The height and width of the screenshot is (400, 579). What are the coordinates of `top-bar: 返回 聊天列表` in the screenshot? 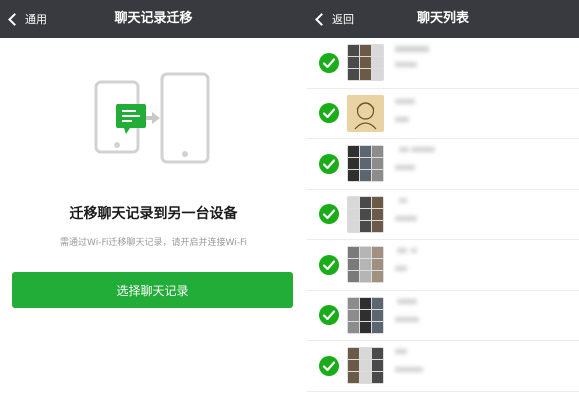 It's located at (443, 19).